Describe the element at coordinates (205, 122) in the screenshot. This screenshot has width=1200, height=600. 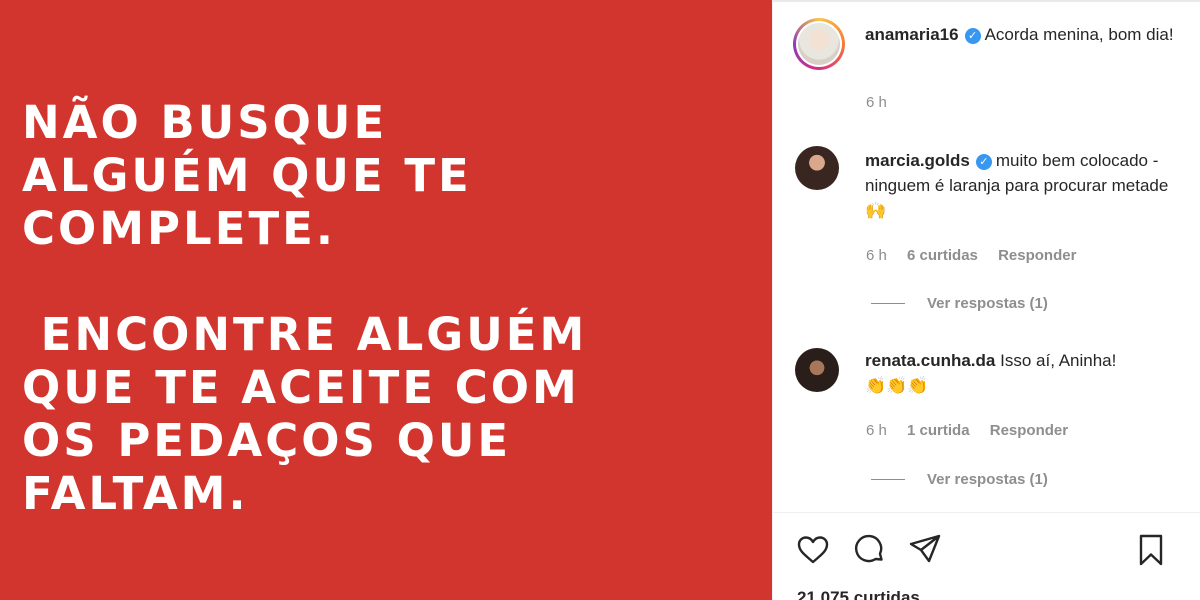
I see `quote-line: NÃO BUSQUE` at that location.